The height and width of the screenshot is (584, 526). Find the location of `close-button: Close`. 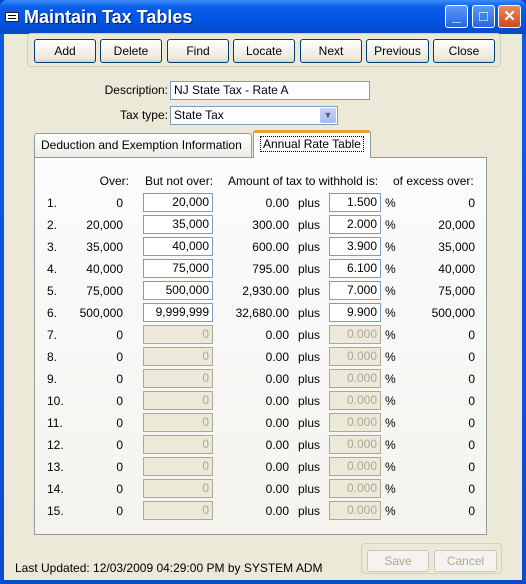

close-button: Close is located at coordinates (464, 51).